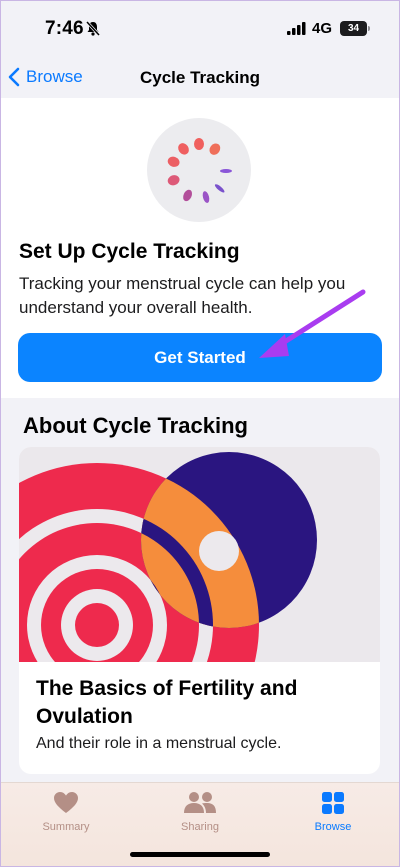  I want to click on cycle-tracking-icon, so click(199, 170).